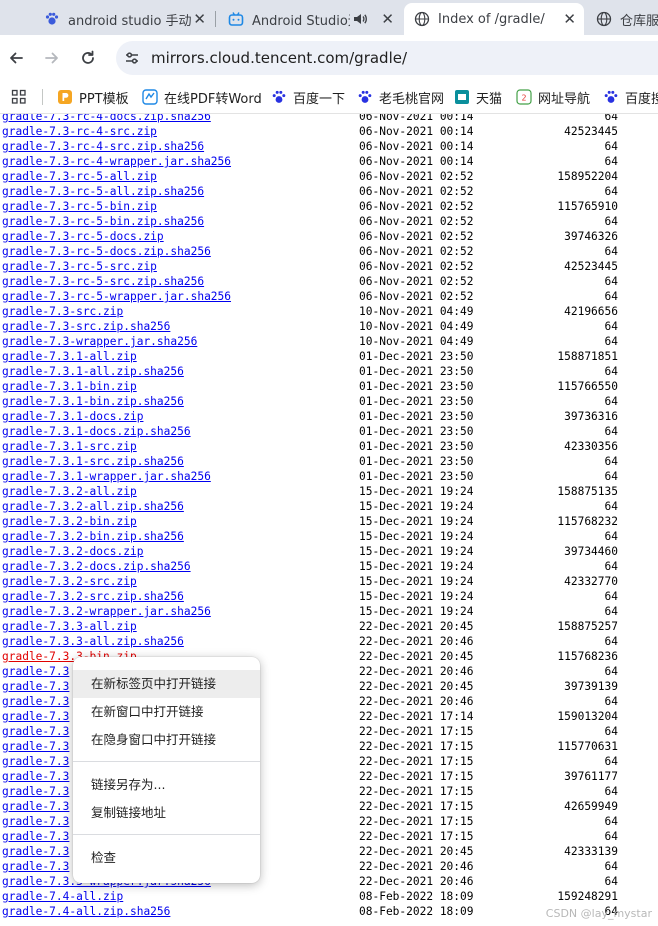 The image size is (658, 926). What do you see at coordinates (494, 19) in the screenshot?
I see `tab-index-of-gradle: Index of /gradle/ ✕` at bounding box center [494, 19].